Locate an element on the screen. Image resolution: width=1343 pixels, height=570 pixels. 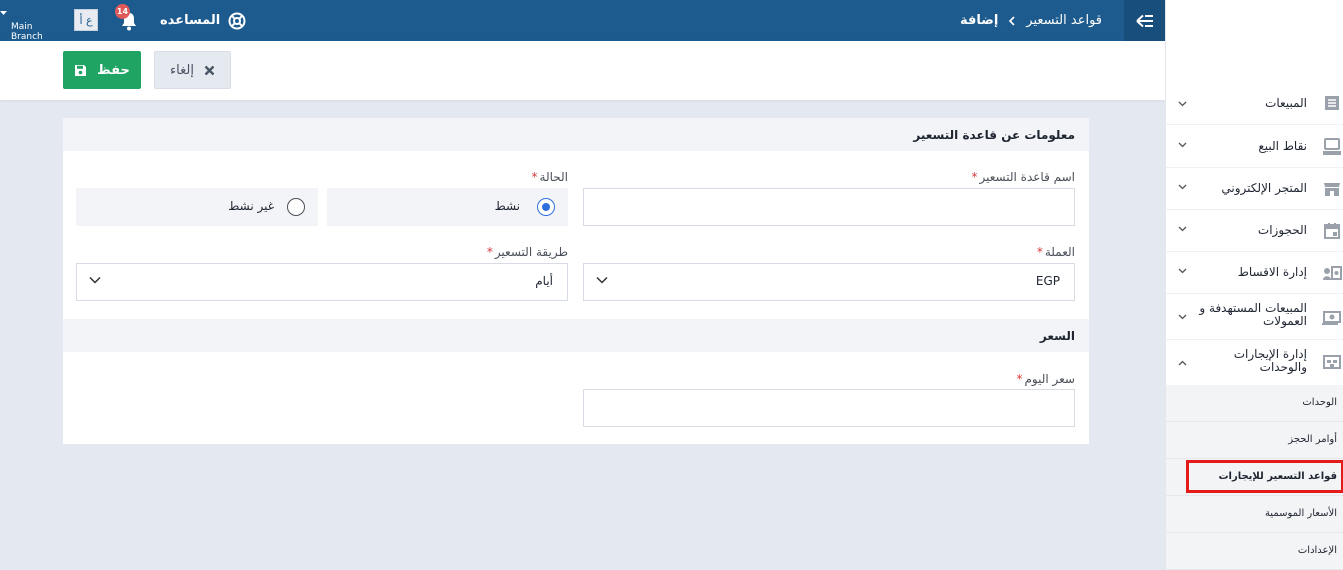
help-link: المساعده is located at coordinates (203, 20).